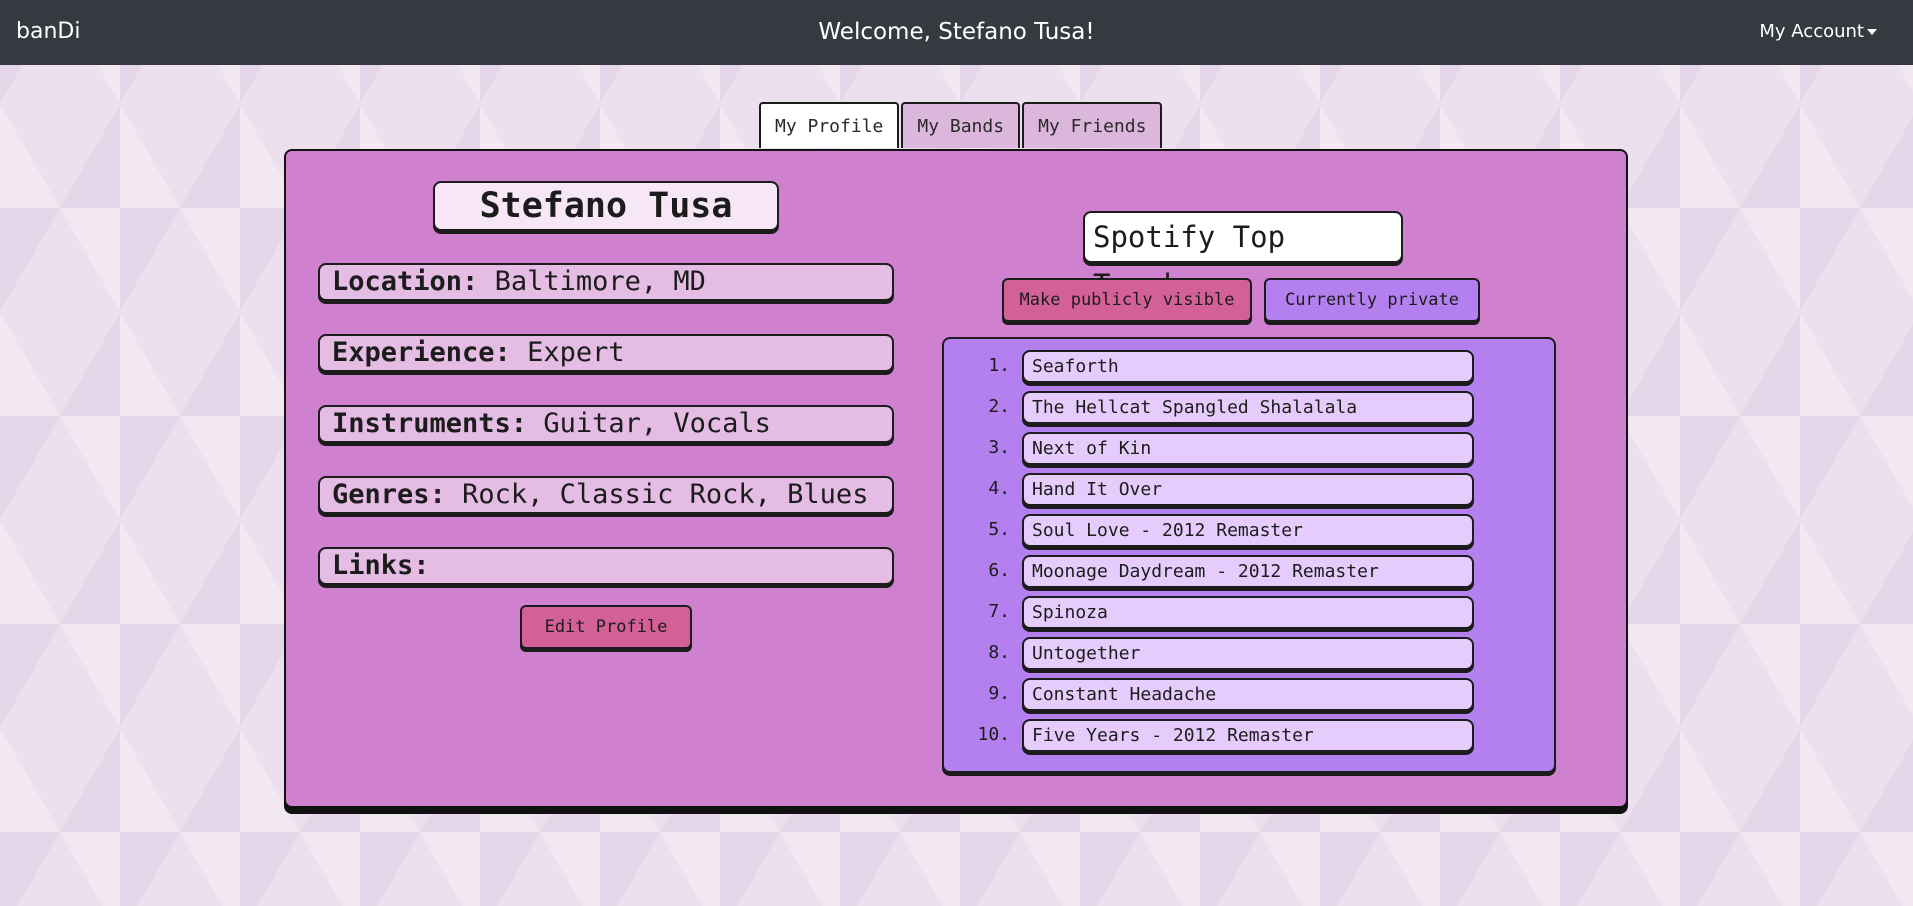 This screenshot has height=906, width=1913. Describe the element at coordinates (999, 570) in the screenshot. I see `track-number: 6.` at that location.